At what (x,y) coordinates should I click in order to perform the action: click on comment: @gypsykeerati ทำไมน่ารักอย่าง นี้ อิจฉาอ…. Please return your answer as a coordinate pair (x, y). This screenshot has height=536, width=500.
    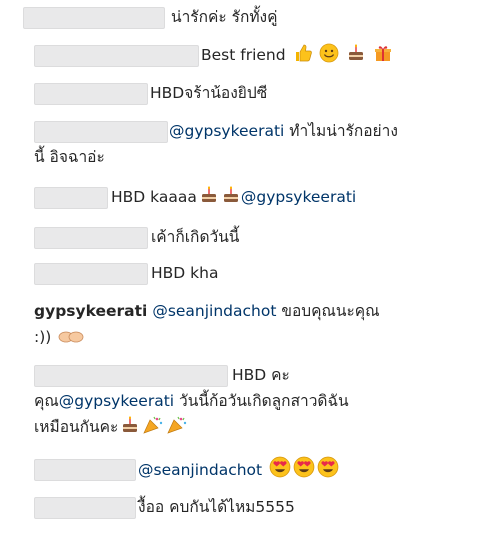
    Looking at the image, I should click on (250, 144).